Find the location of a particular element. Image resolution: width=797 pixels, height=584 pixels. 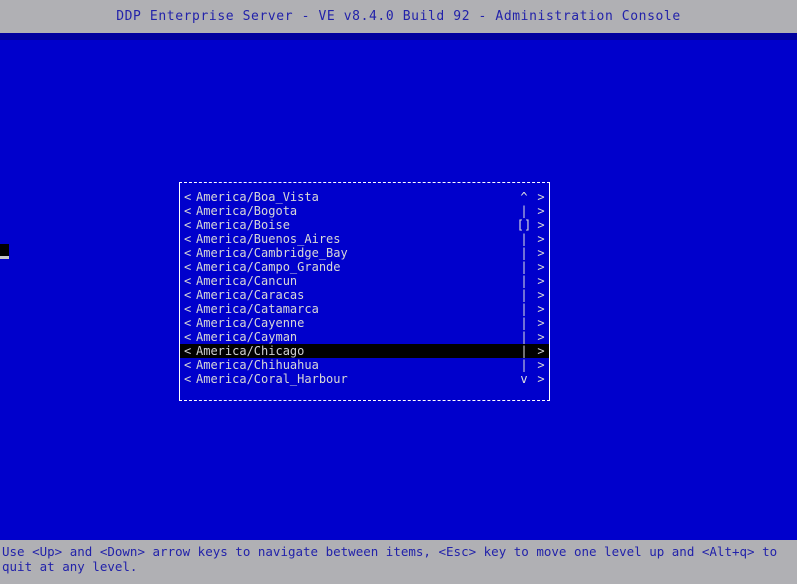

menu-item: < America/Buenos_Aires | > is located at coordinates (364, 239).